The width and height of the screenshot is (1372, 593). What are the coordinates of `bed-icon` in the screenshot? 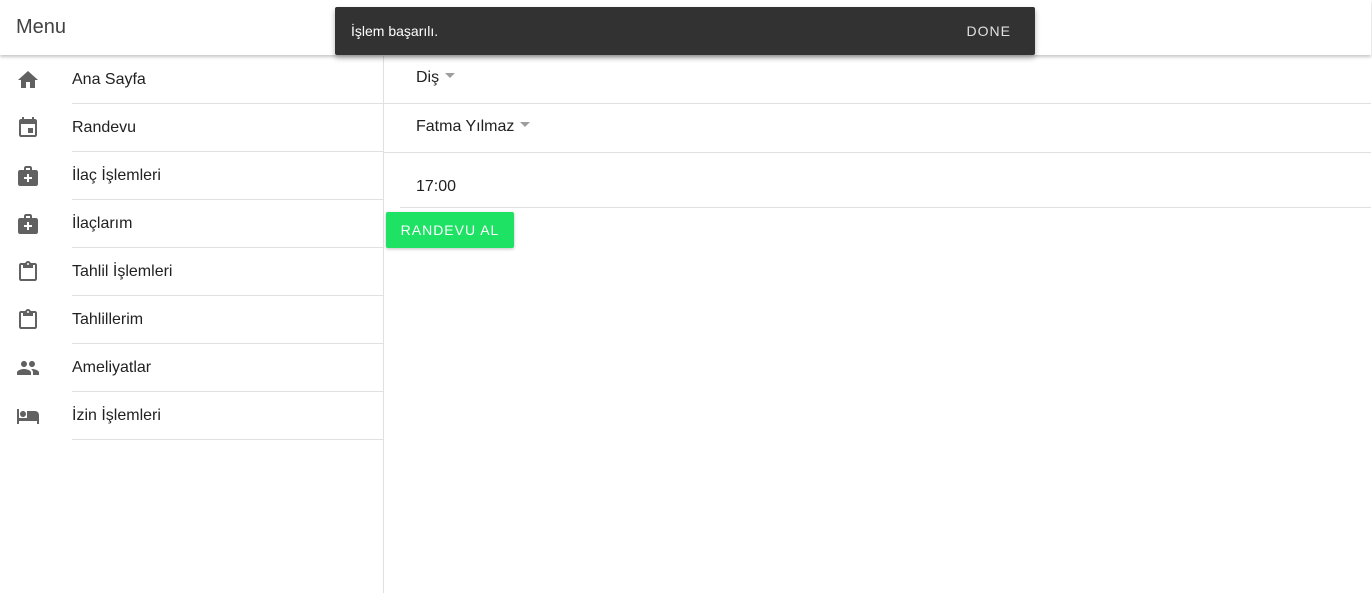 It's located at (28, 416).